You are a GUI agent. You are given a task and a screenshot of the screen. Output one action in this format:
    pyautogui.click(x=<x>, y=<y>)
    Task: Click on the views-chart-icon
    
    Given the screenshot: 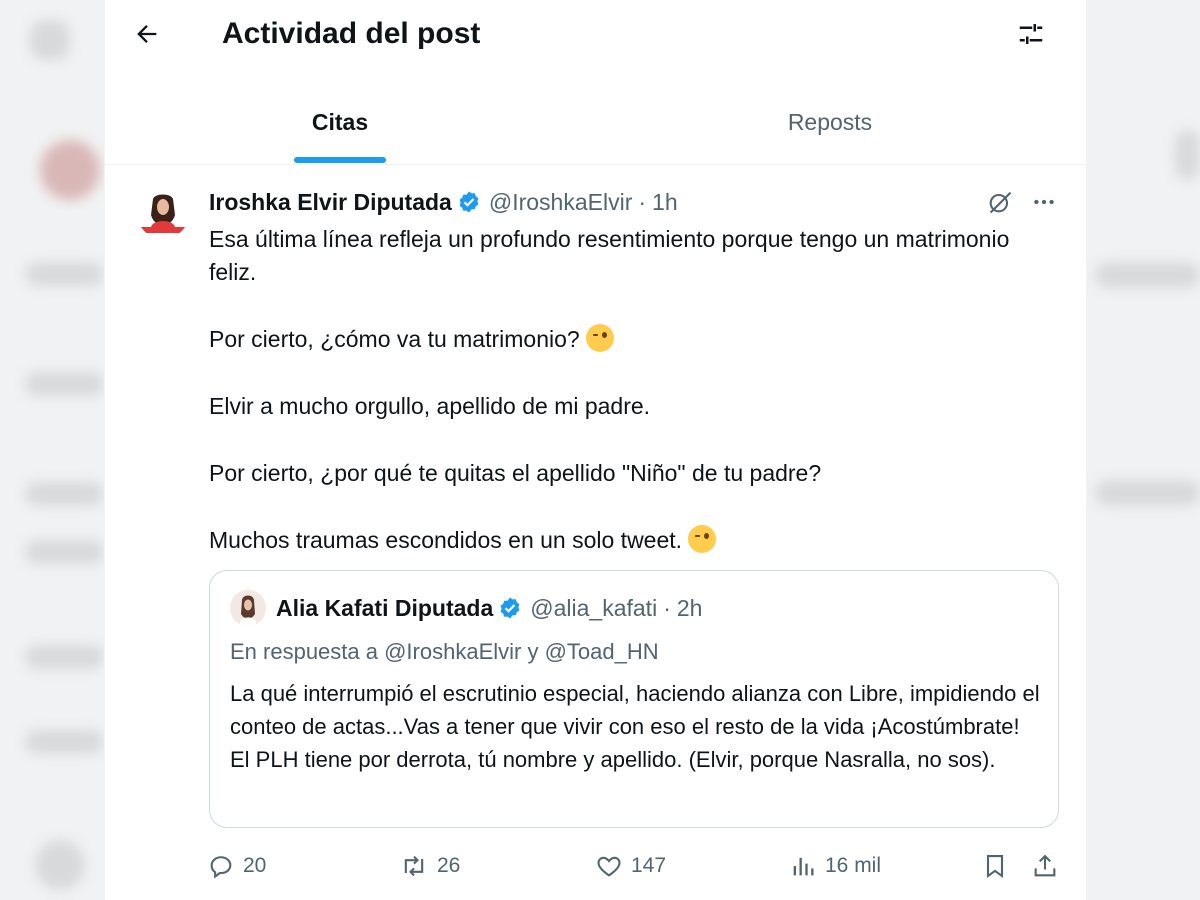 What is the action you would take?
    pyautogui.click(x=803, y=866)
    